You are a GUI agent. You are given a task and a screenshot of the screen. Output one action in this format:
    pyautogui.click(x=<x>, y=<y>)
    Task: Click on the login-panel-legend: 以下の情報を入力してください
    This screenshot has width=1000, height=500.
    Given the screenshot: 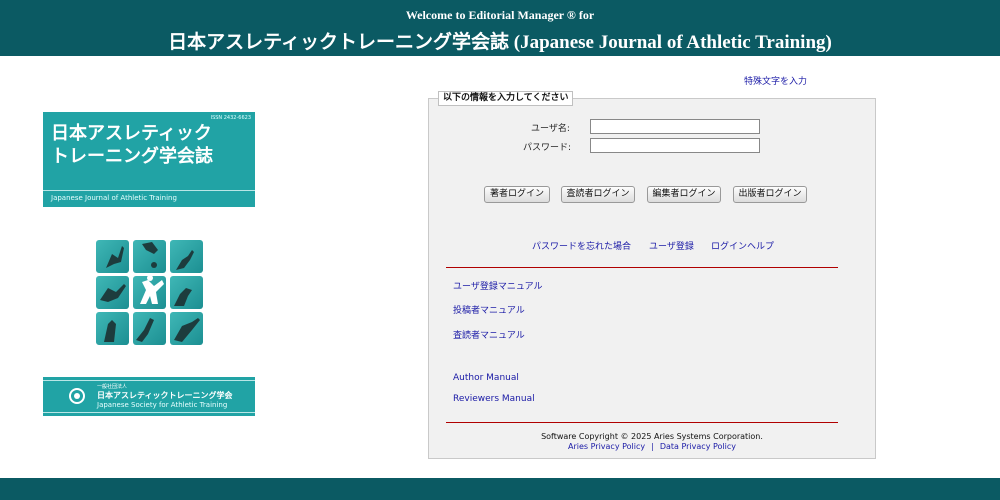 What is the action you would take?
    pyautogui.click(x=506, y=98)
    